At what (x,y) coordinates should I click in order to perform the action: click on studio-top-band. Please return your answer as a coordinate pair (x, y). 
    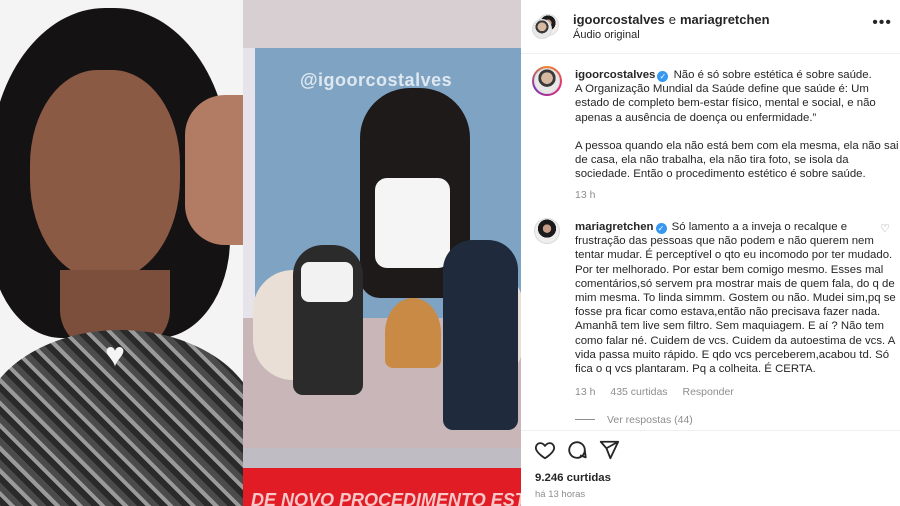
    Looking at the image, I should click on (382, 24).